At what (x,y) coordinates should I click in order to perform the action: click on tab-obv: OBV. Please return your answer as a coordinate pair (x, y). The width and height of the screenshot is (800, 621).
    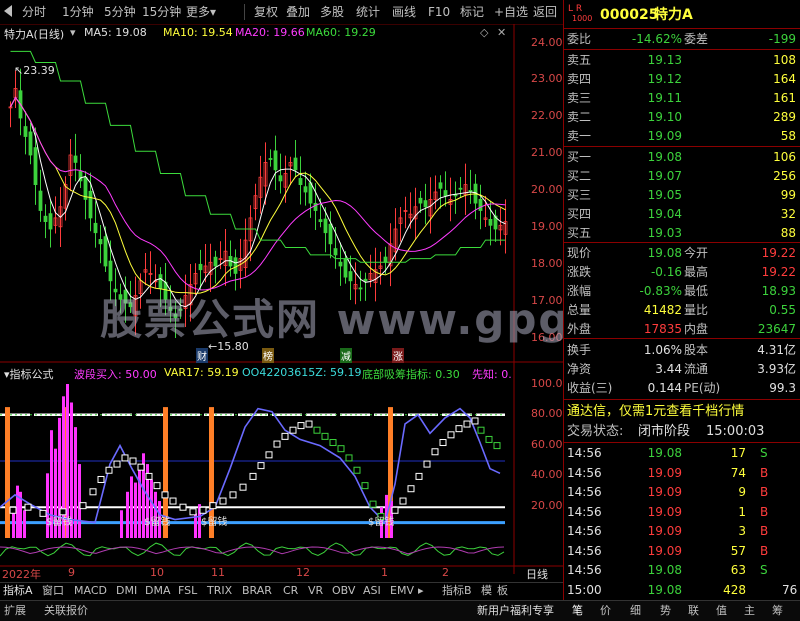
    Looking at the image, I should click on (343, 590).